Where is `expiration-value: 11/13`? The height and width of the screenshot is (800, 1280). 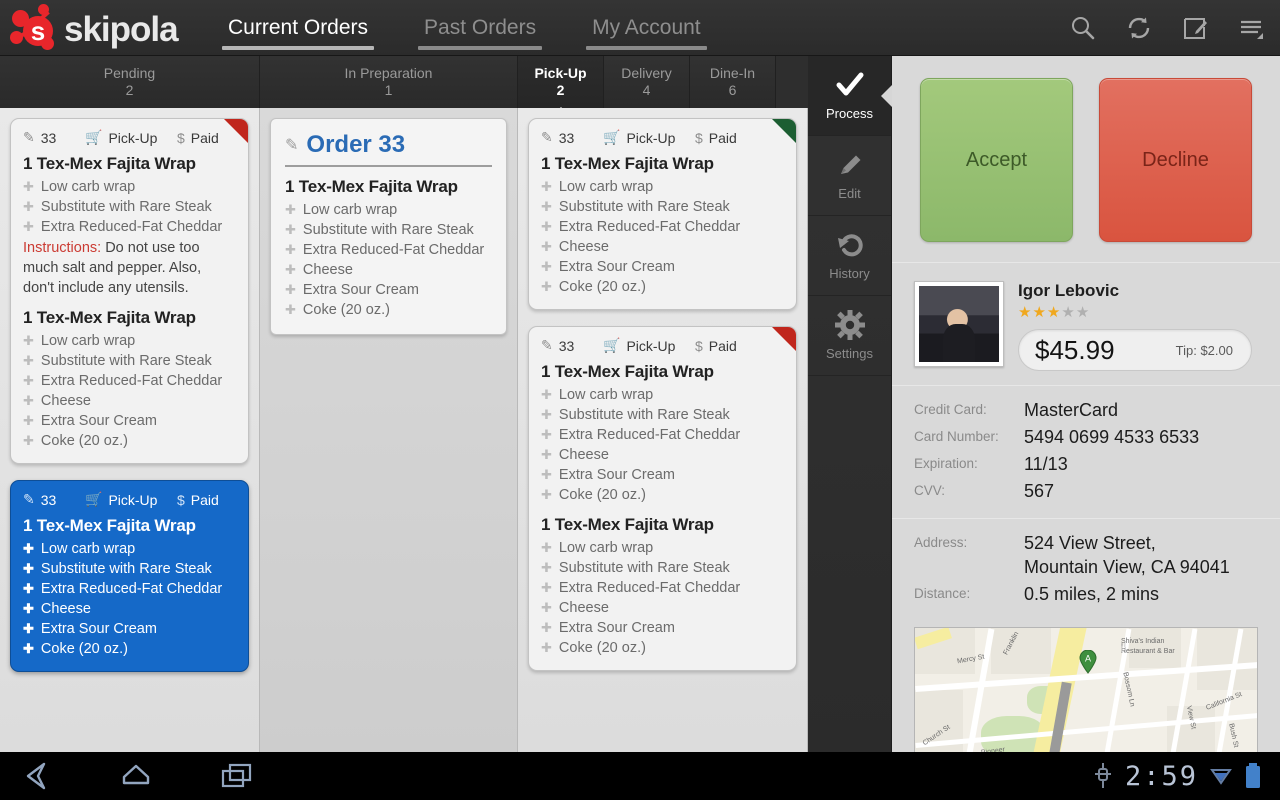
expiration-value: 11/13 is located at coordinates (1046, 464).